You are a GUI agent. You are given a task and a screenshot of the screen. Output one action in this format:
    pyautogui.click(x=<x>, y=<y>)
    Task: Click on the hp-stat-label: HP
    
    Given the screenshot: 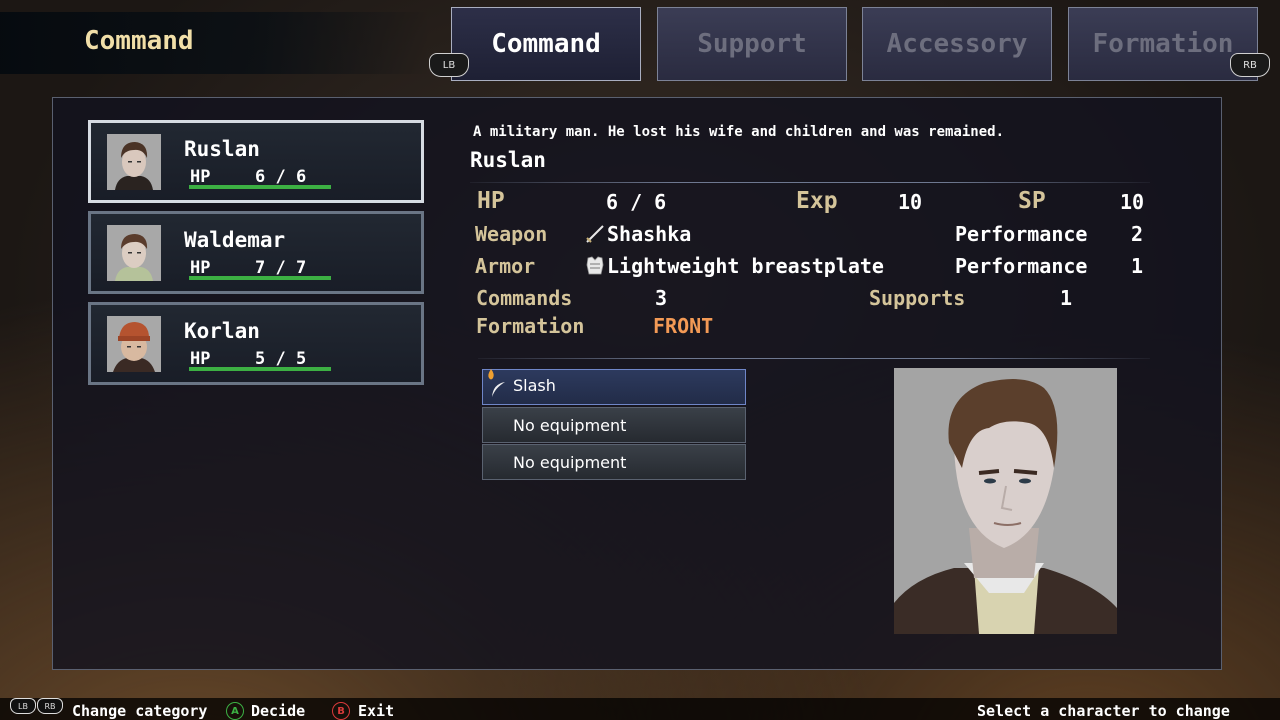 What is the action you would take?
    pyautogui.click(x=491, y=201)
    